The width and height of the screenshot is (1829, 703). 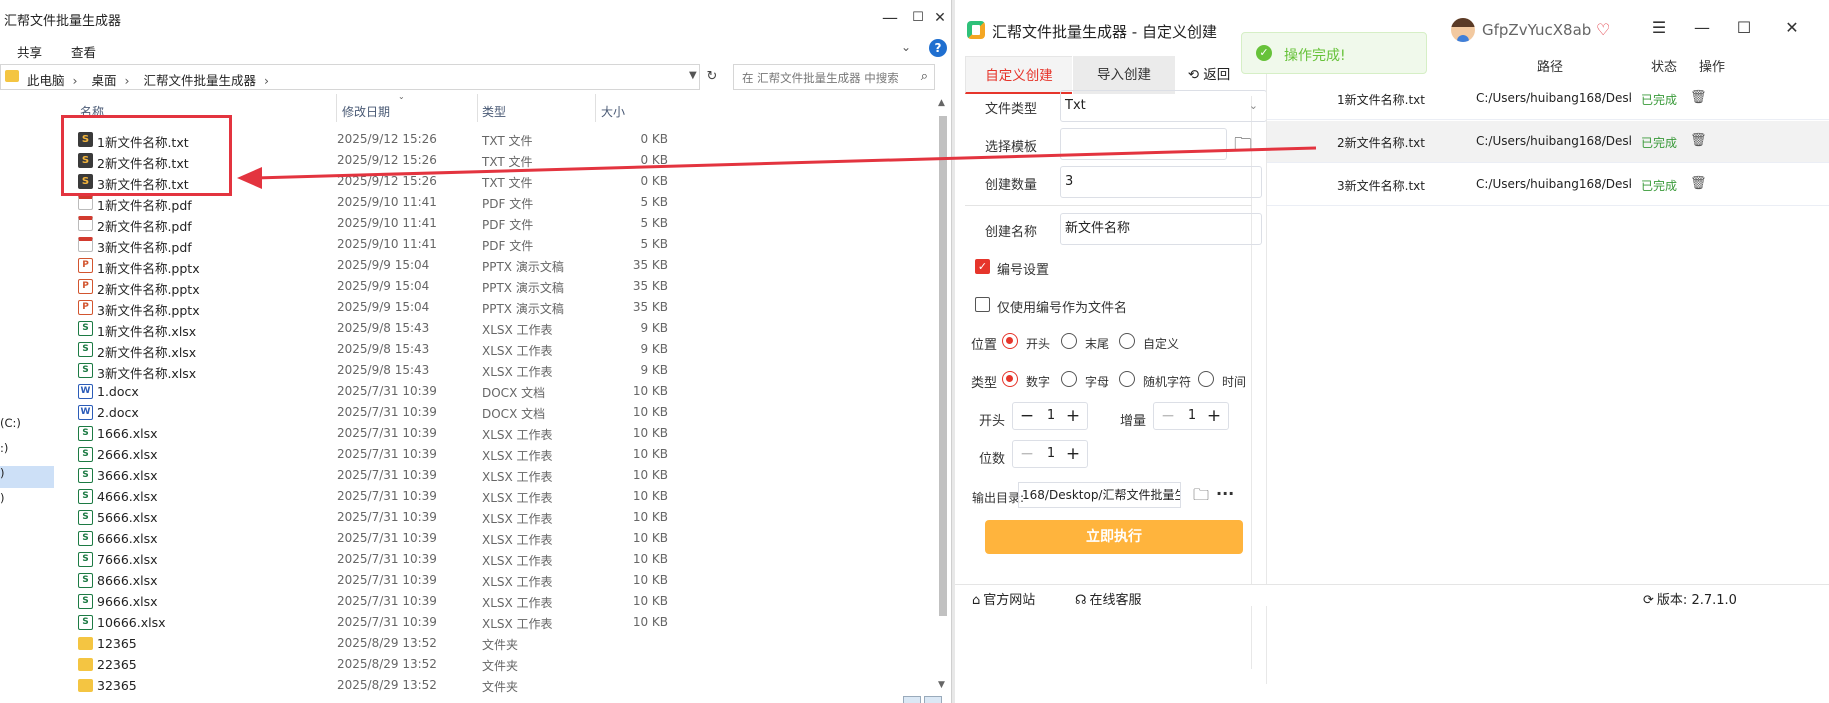 What do you see at coordinates (1167, 381) in the screenshot?
I see `type-option-random: 随机字符` at bounding box center [1167, 381].